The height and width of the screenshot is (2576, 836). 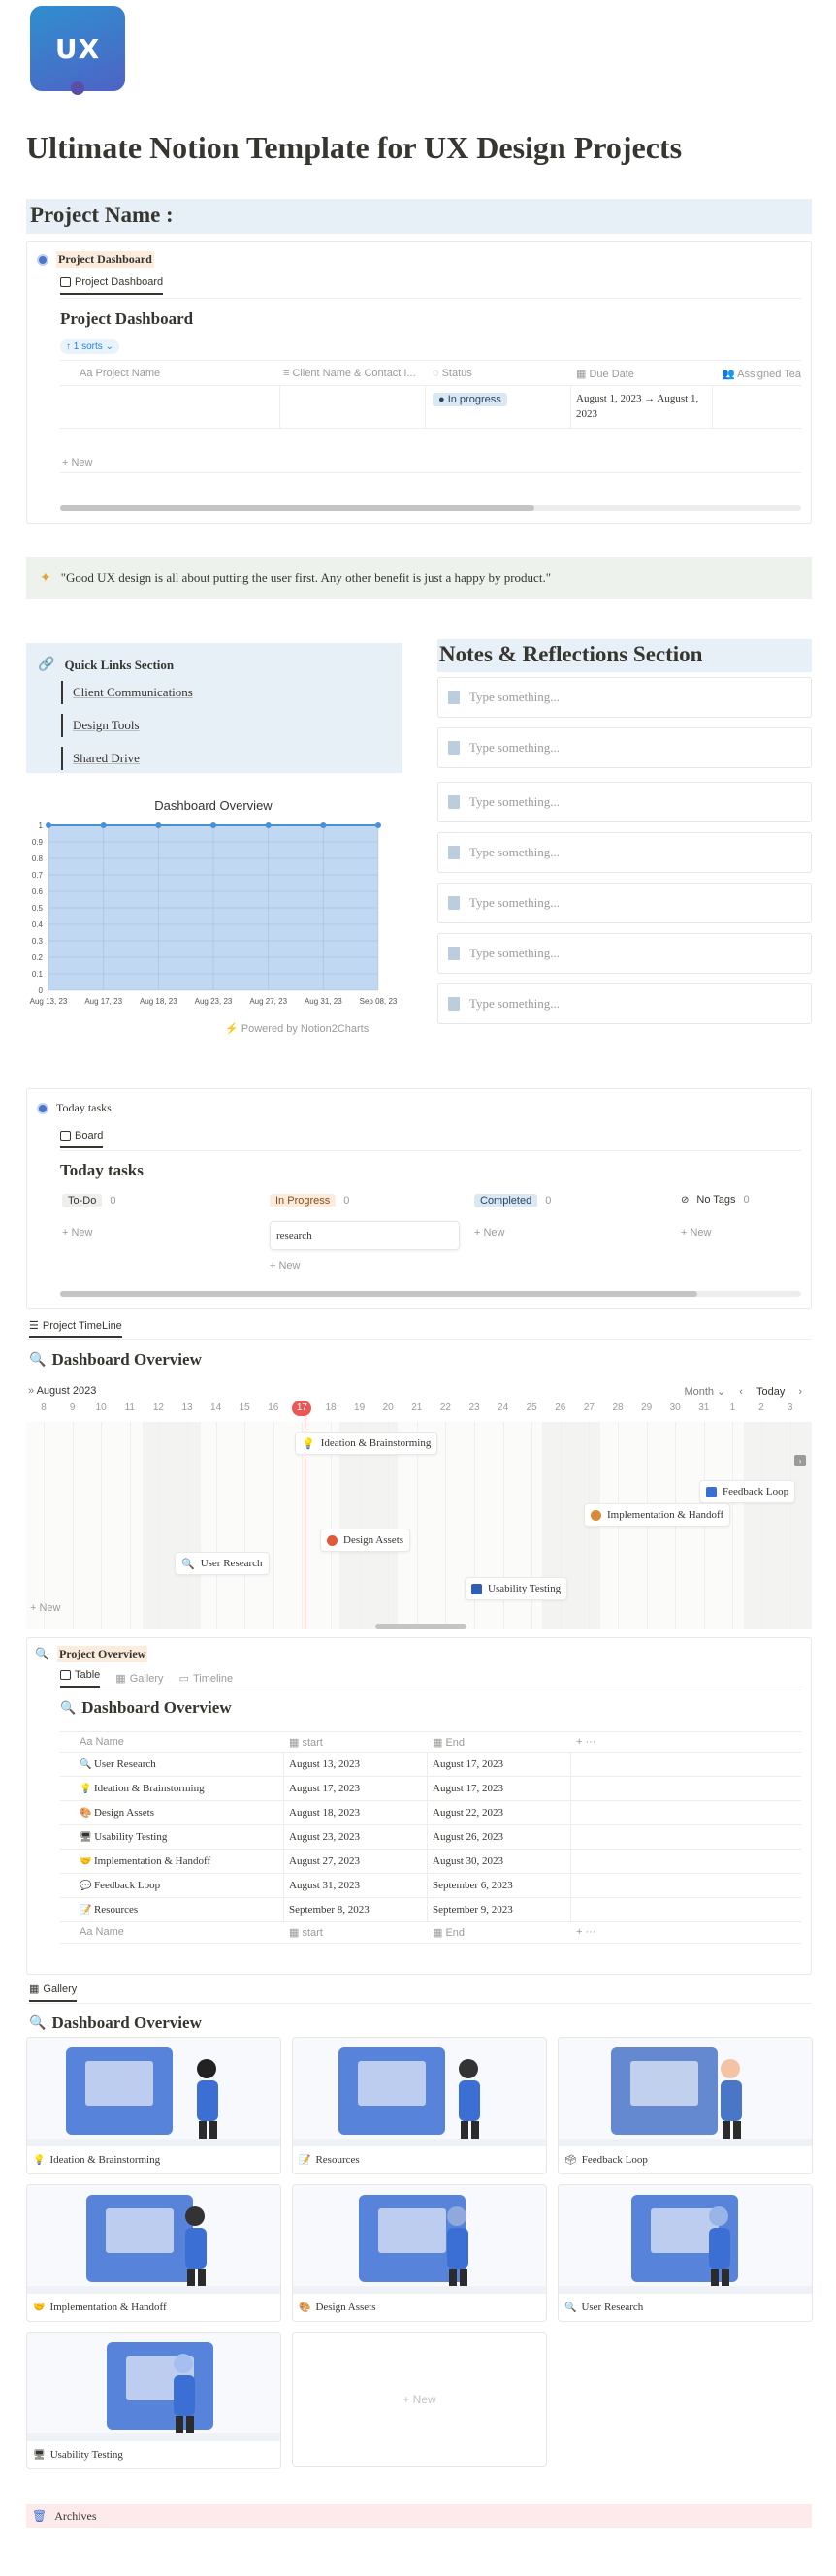 I want to click on gallery-card: 💡 Ideation & Brainstorming, so click(x=153, y=2105).